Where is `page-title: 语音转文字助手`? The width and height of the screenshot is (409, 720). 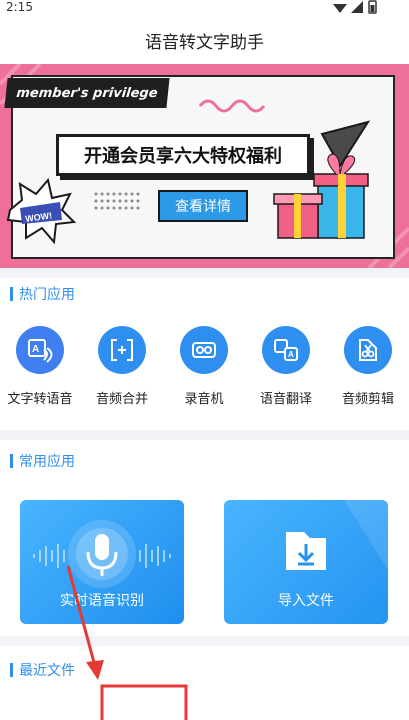
page-title: 语音转文字助手 is located at coordinates (204, 42).